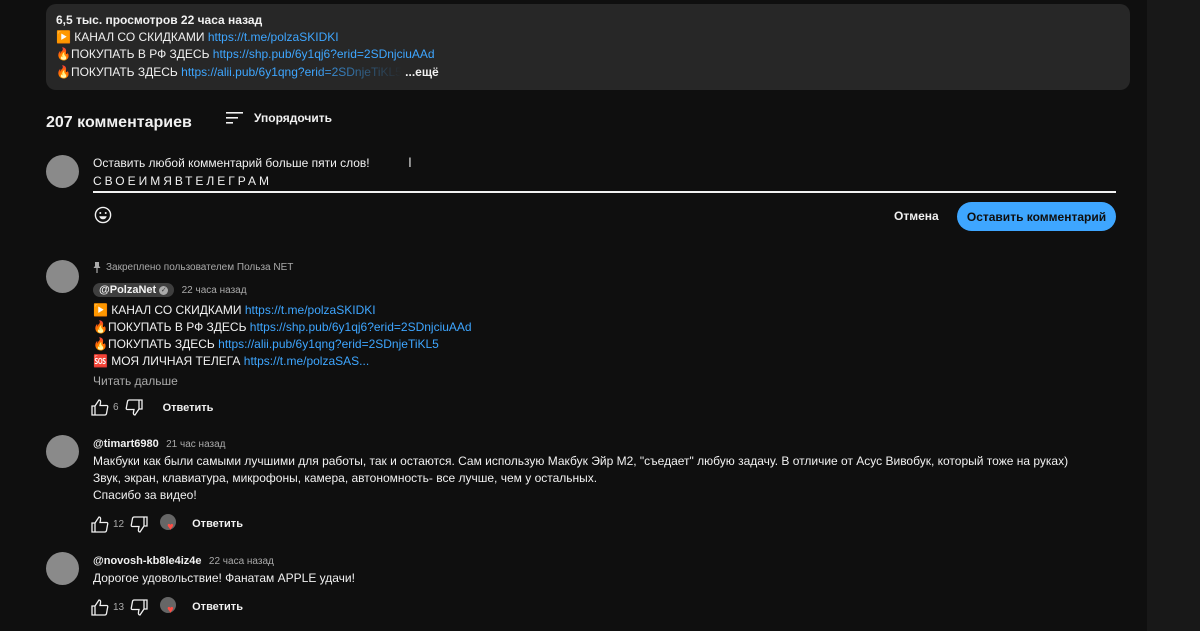 The width and height of the screenshot is (1200, 631). I want to click on sort-label: Упорядочить, so click(293, 118).